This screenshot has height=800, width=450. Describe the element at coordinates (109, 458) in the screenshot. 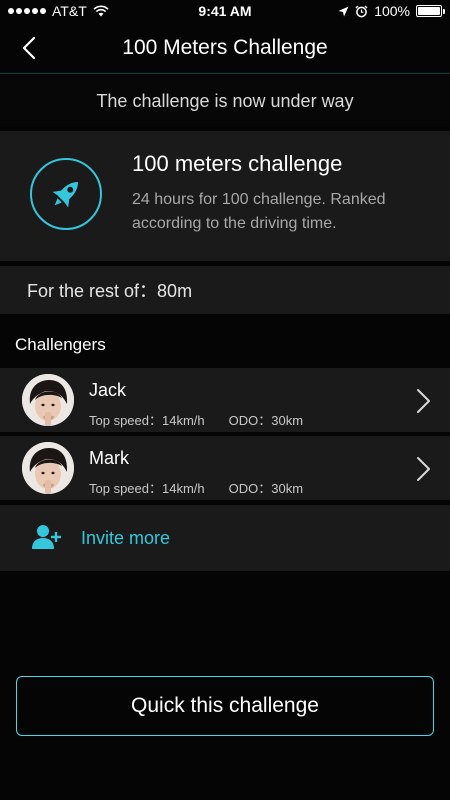

I see `challenger-name: Mark` at that location.